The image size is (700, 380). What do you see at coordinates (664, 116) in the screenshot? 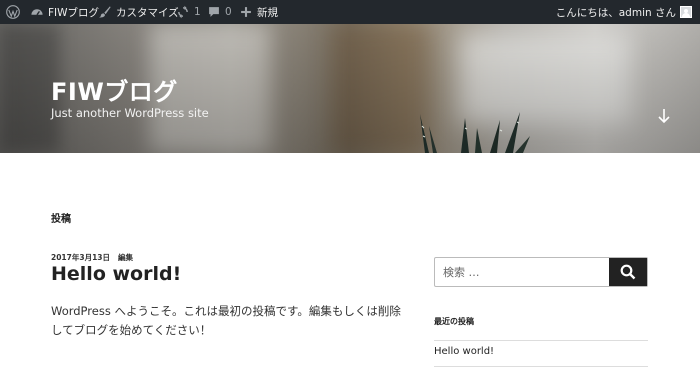
I see `arrow-down-icon` at bounding box center [664, 116].